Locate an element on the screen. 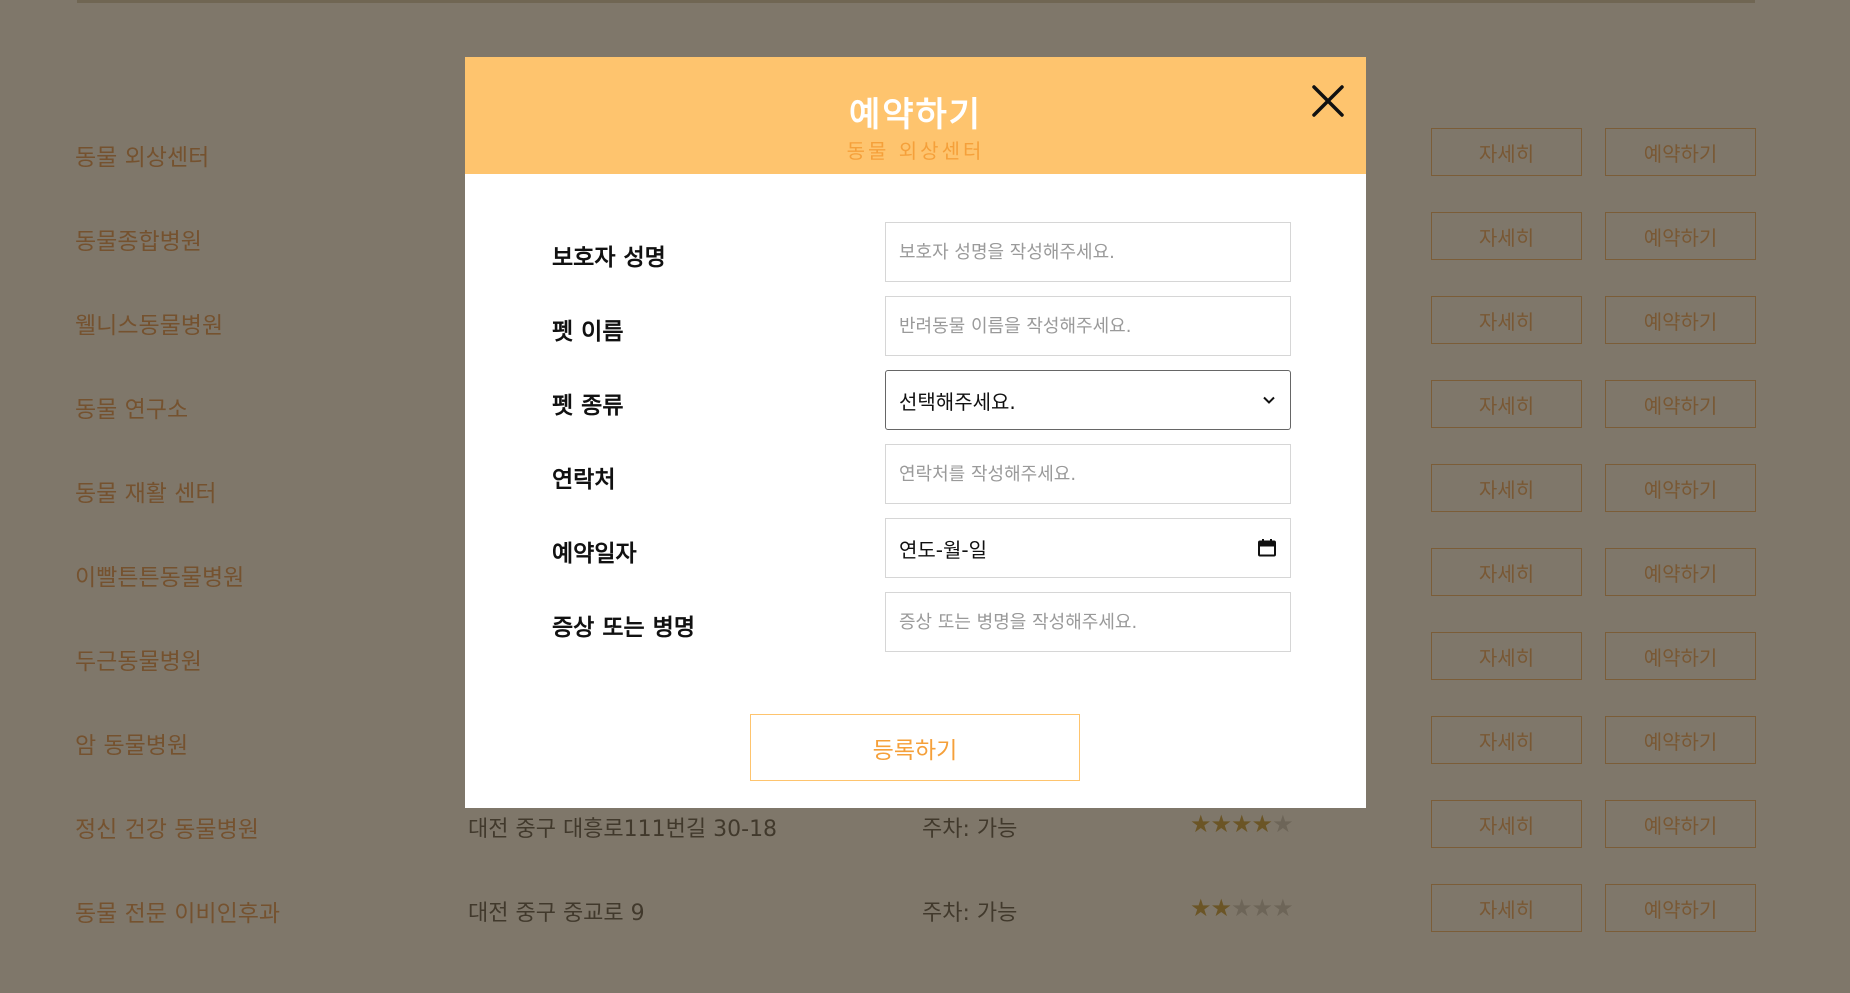 Image resolution: width=1850 pixels, height=993 pixels. pet-type-selected-value: 선택해주세요. is located at coordinates (957, 401).